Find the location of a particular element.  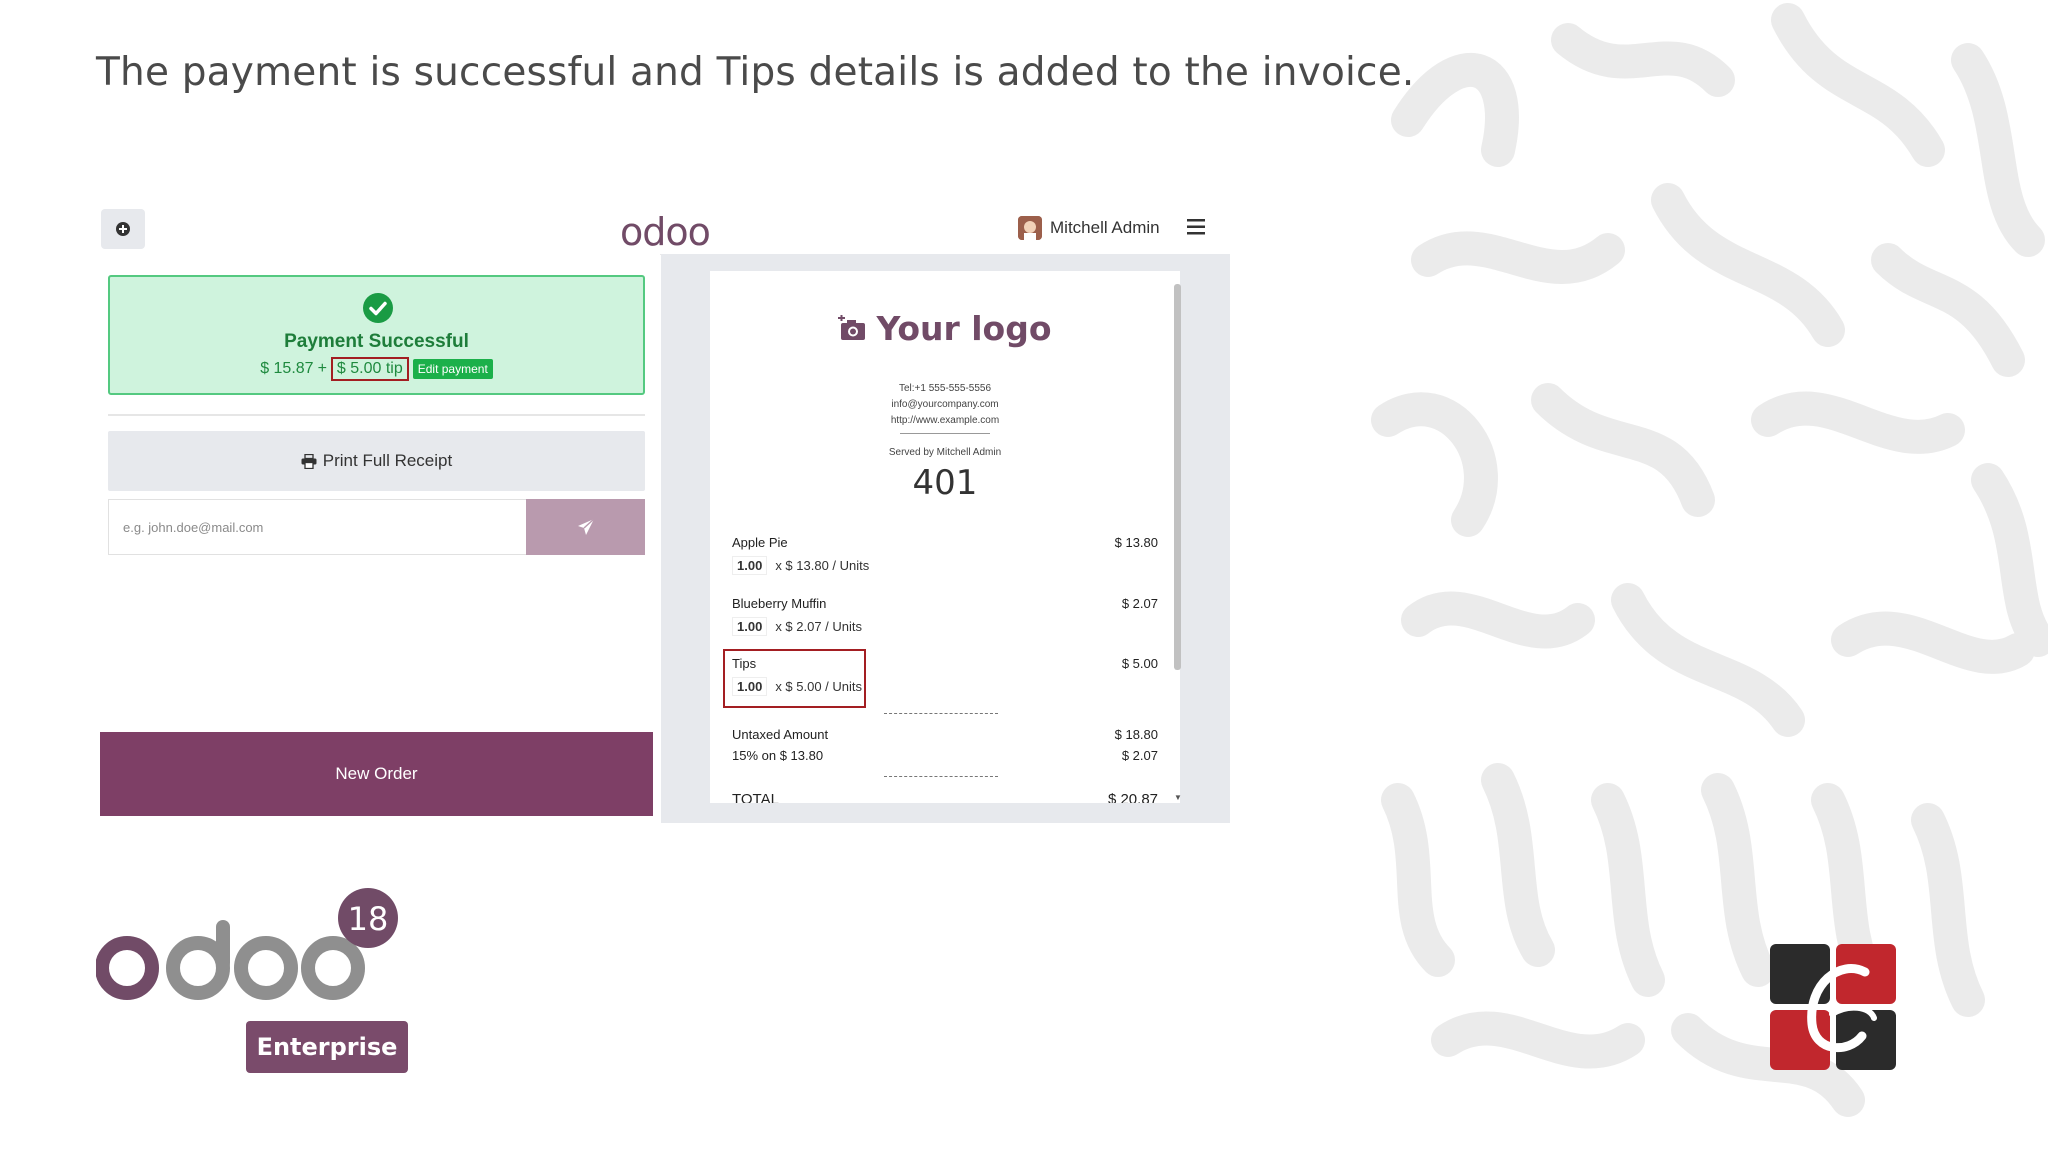

line-price: $ 13.80 is located at coordinates (1136, 542).